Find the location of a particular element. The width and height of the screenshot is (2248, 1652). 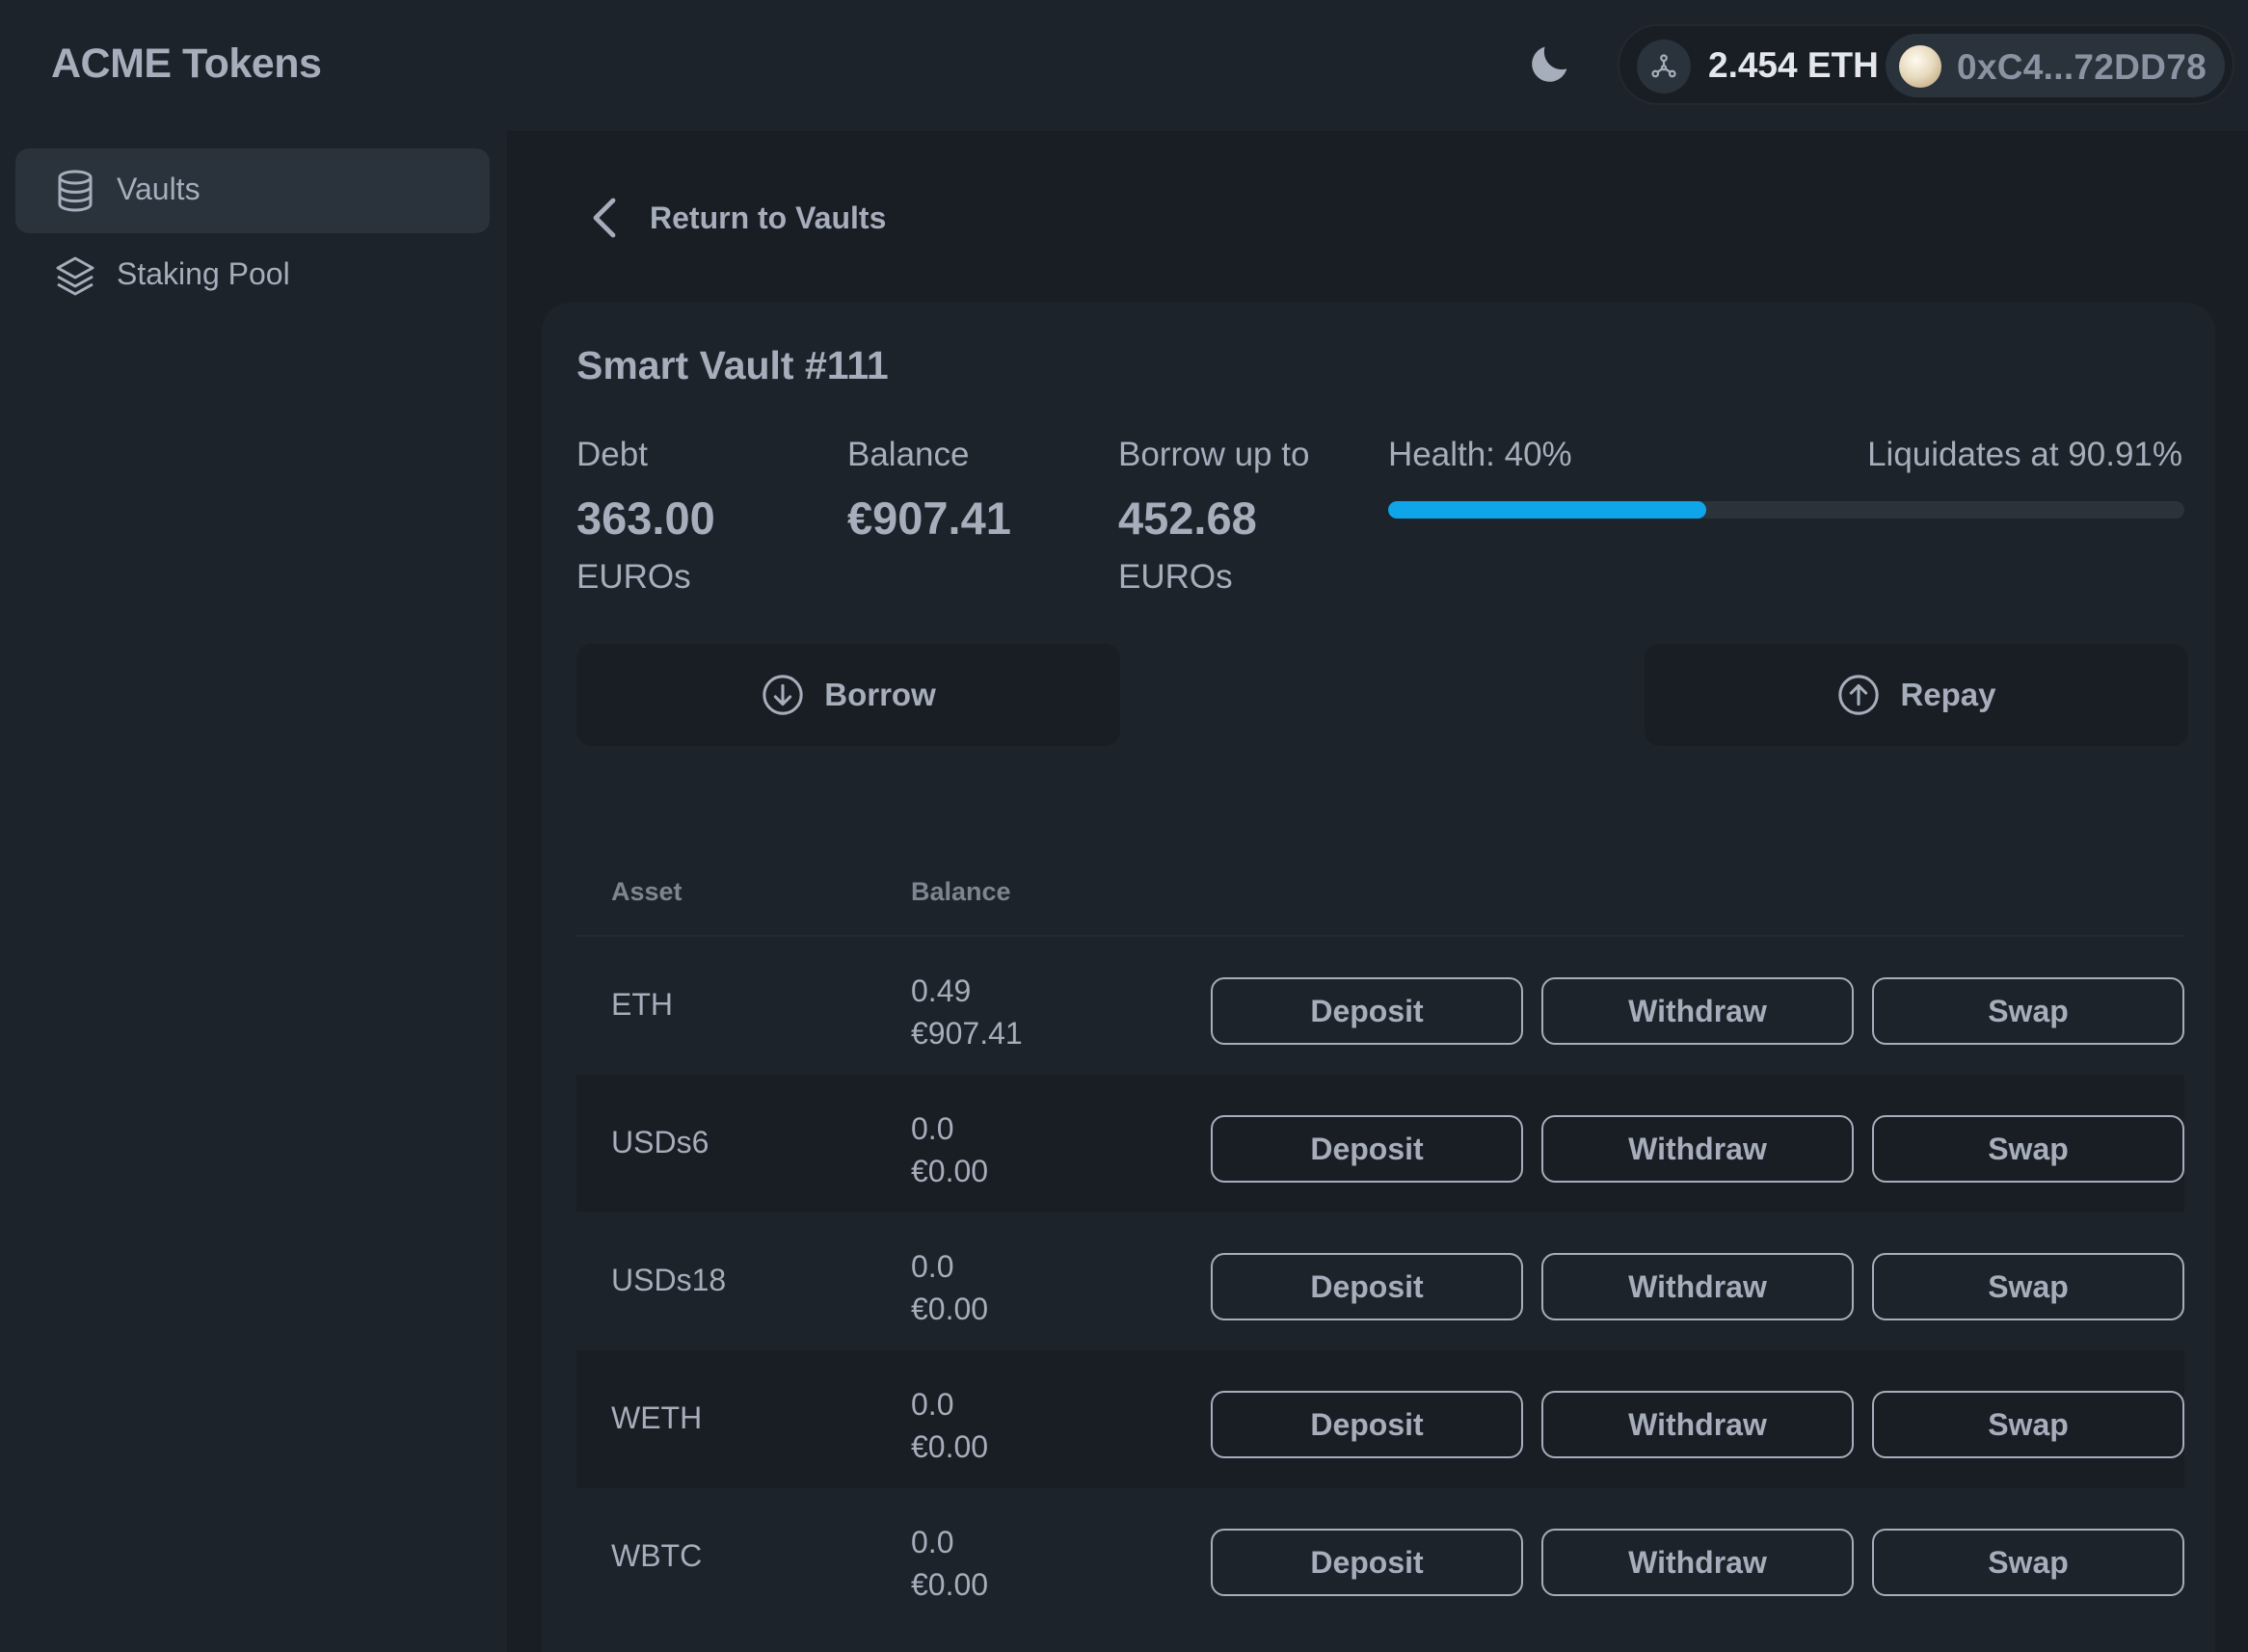

asset-name: ETH is located at coordinates (642, 1005).